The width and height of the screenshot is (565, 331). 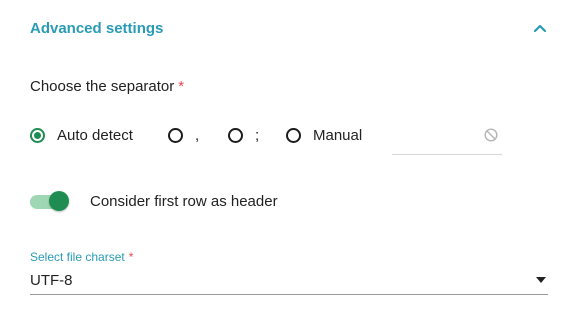 I want to click on toggle-thumb, so click(x=59, y=201).